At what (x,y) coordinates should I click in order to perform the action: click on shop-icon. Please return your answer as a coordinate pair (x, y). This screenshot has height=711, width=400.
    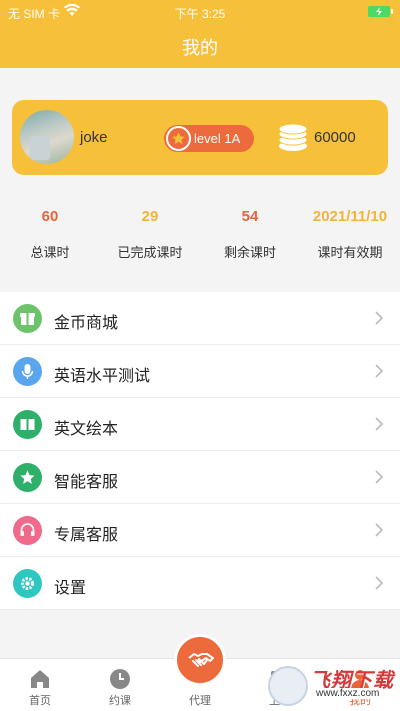
    Looking at the image, I should click on (27, 318).